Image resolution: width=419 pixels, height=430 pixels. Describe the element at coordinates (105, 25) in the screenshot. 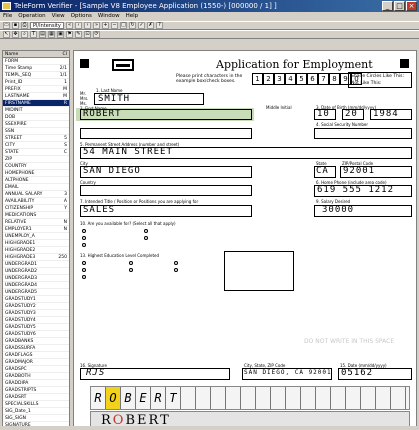

I see `zoom-in-icon: +` at that location.